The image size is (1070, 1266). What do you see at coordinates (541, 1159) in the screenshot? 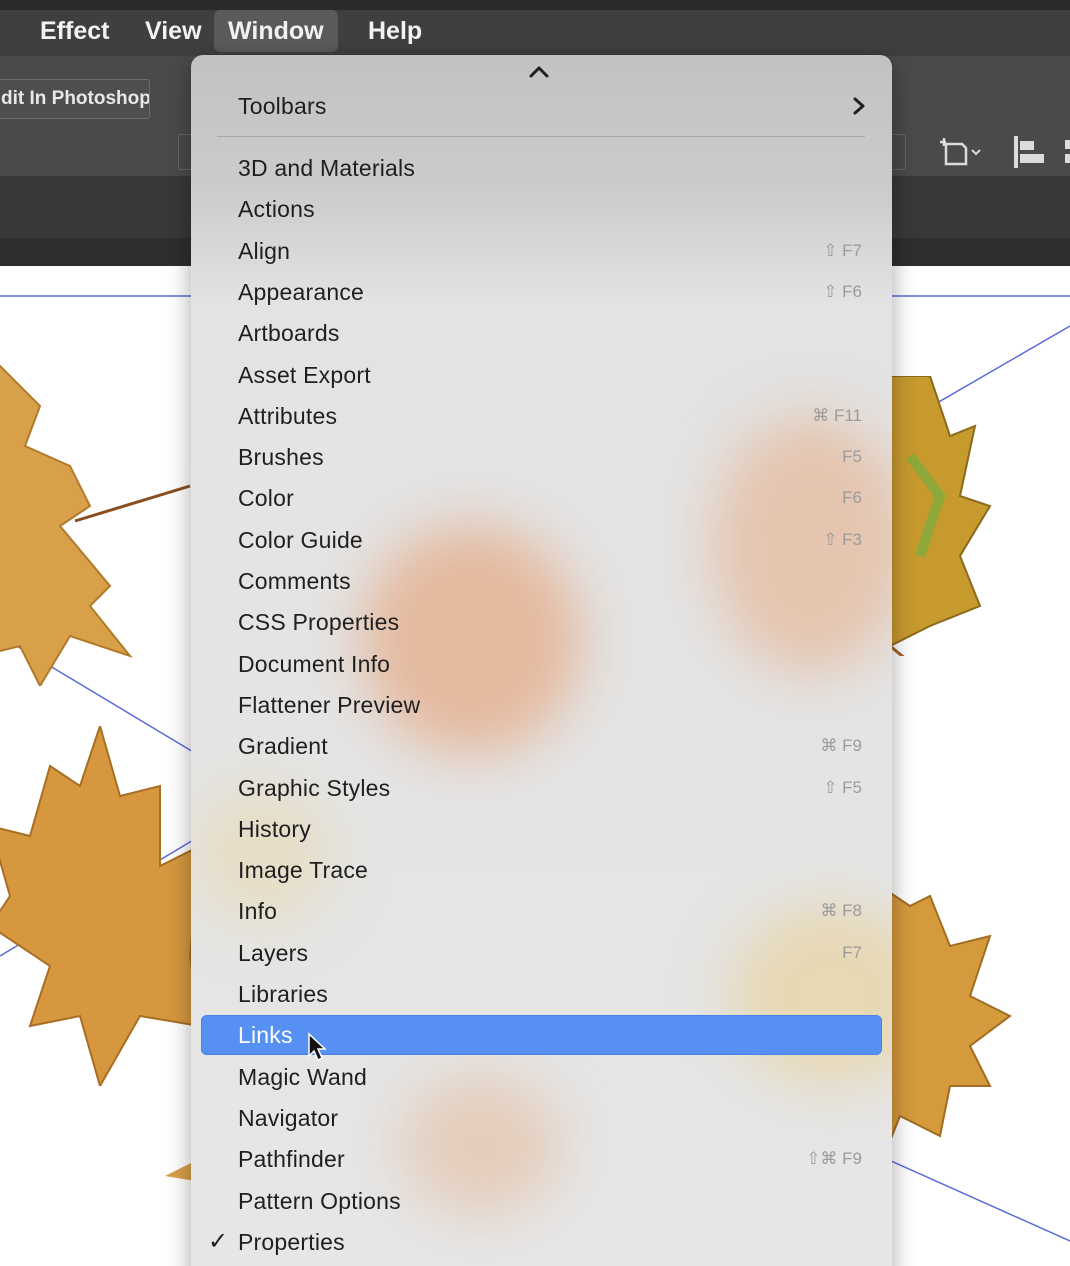
I see `menu-item-pathfinder: Pathfinder ⇧⌘ F9` at bounding box center [541, 1159].